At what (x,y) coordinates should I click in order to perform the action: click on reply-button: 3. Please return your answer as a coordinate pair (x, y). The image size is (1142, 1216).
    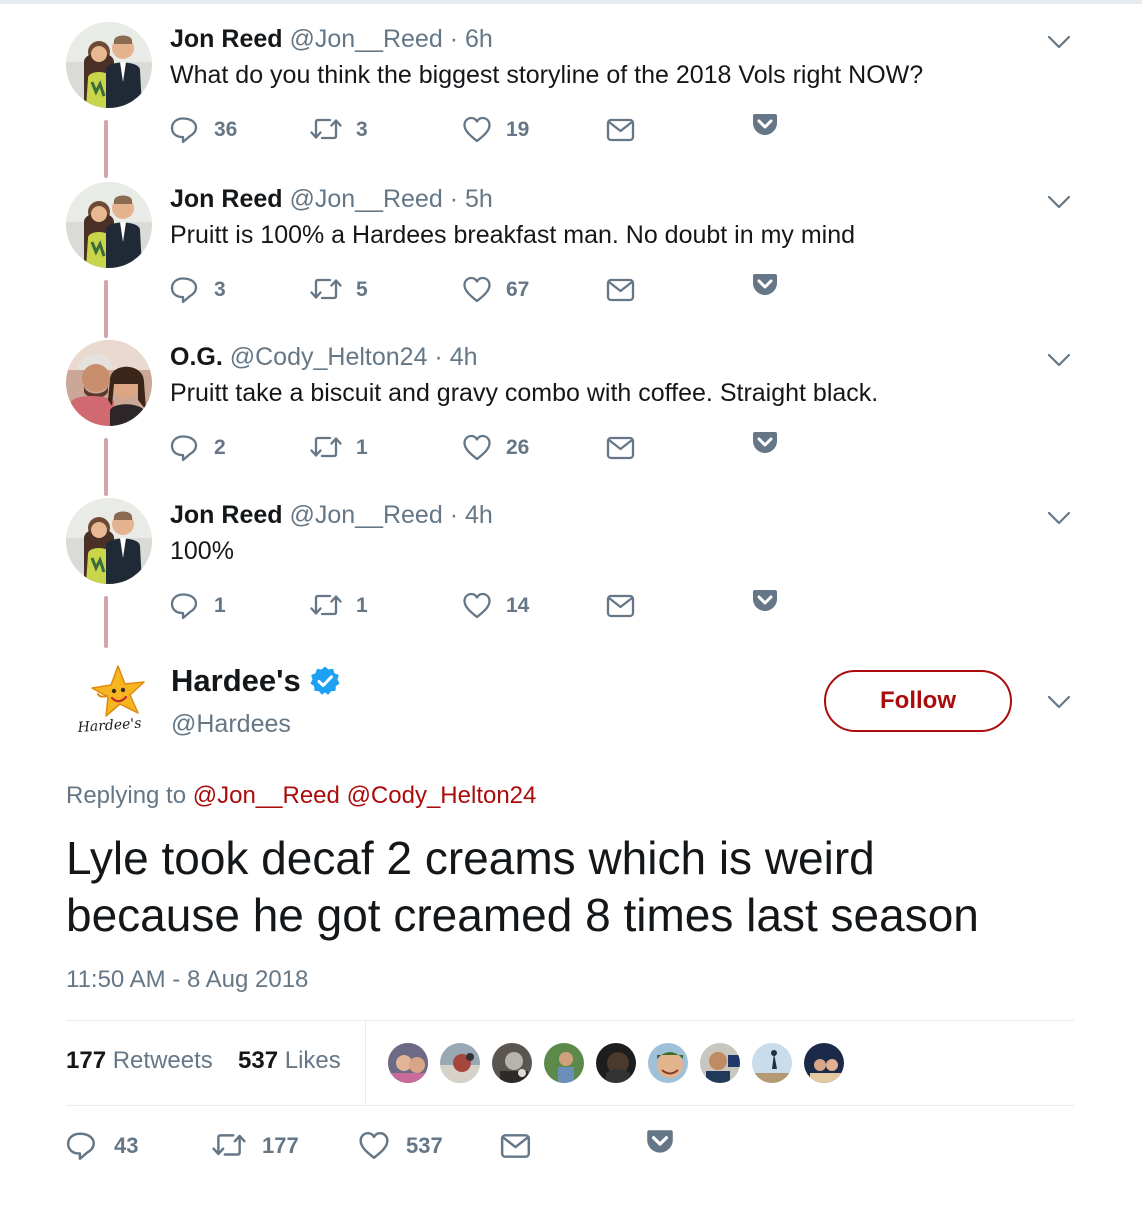
    Looking at the image, I should click on (198, 290).